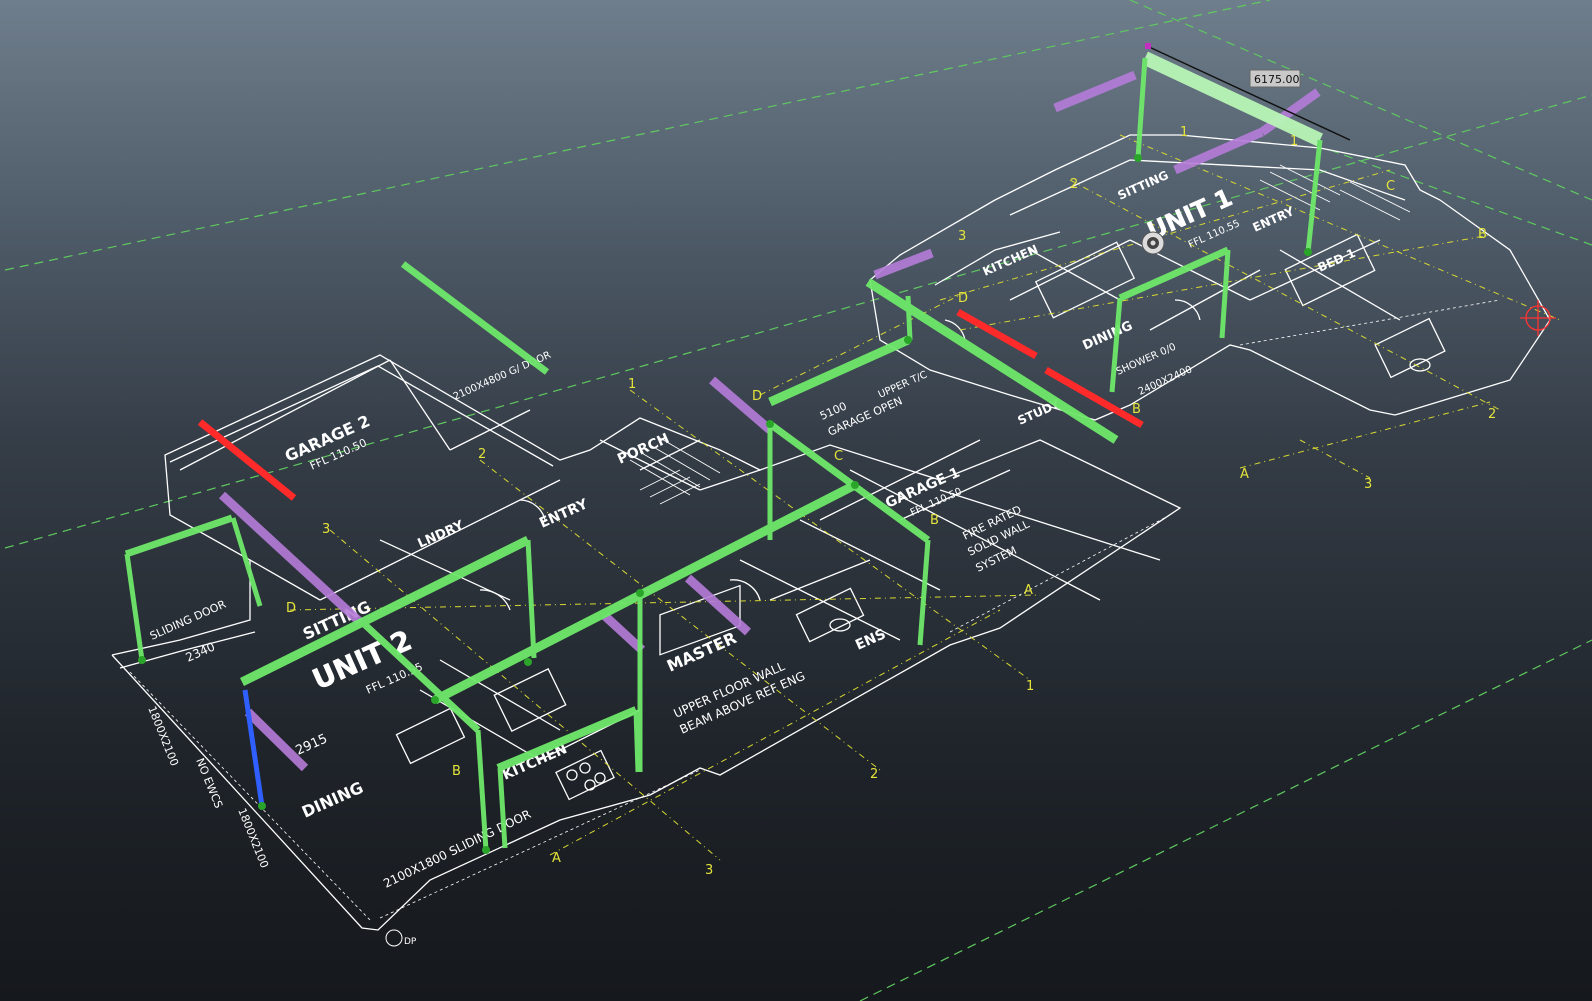 The image size is (1592, 1001). Describe the element at coordinates (962, 236) in the screenshot. I see `grid-label-3-right: 3` at that location.